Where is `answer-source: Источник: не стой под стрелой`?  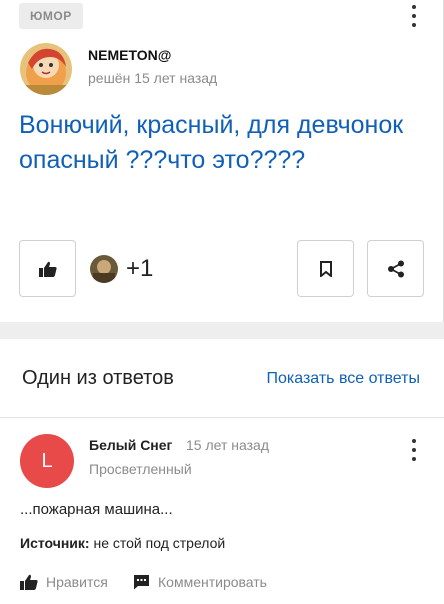 answer-source: Источник: не стой под стрелой is located at coordinates (122, 543).